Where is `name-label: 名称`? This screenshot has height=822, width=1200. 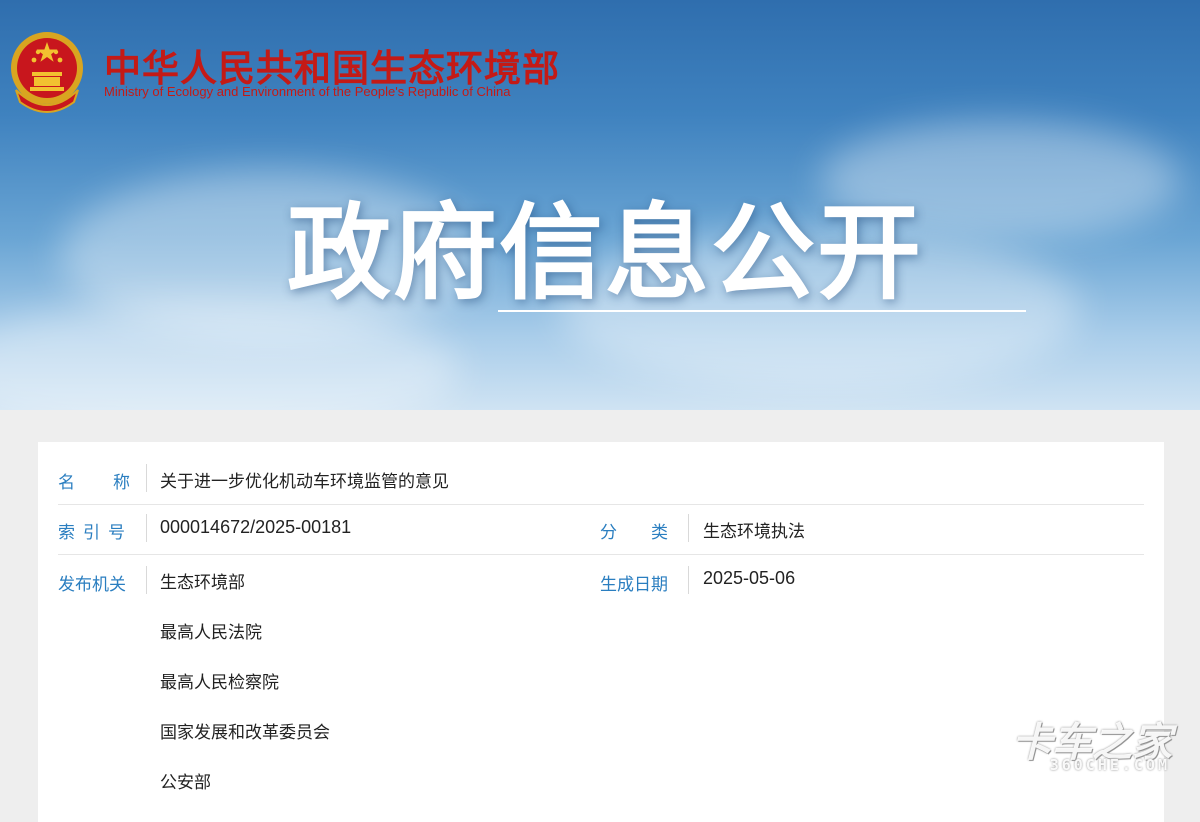
name-label: 名称 is located at coordinates (94, 480).